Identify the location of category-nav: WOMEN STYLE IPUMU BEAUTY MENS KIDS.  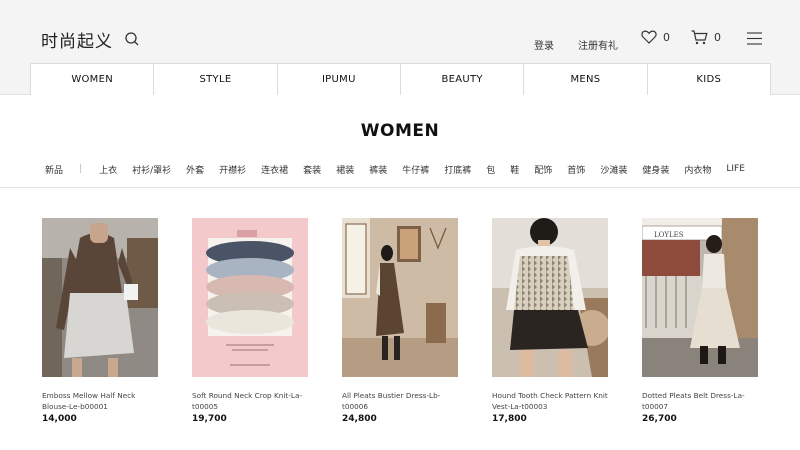
(400, 79).